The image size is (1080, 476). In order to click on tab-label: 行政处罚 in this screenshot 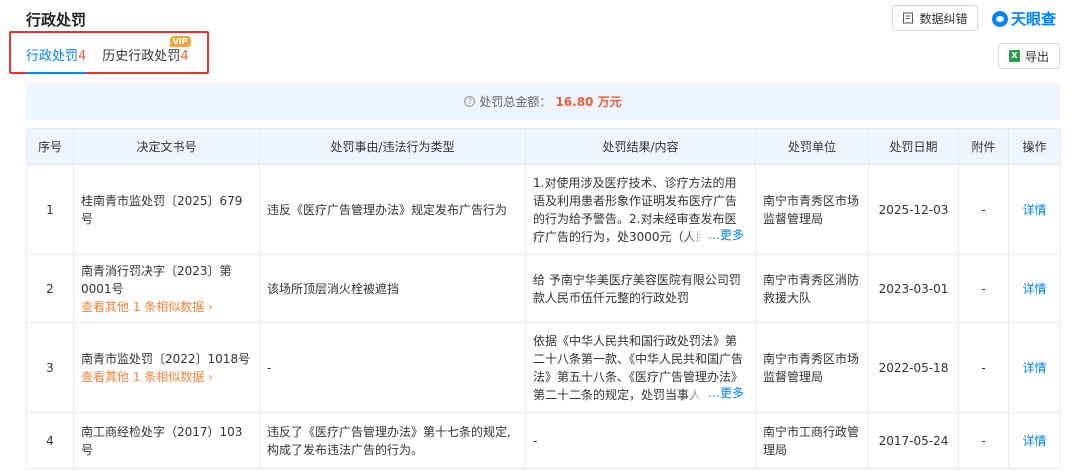, I will do `click(52, 56)`.